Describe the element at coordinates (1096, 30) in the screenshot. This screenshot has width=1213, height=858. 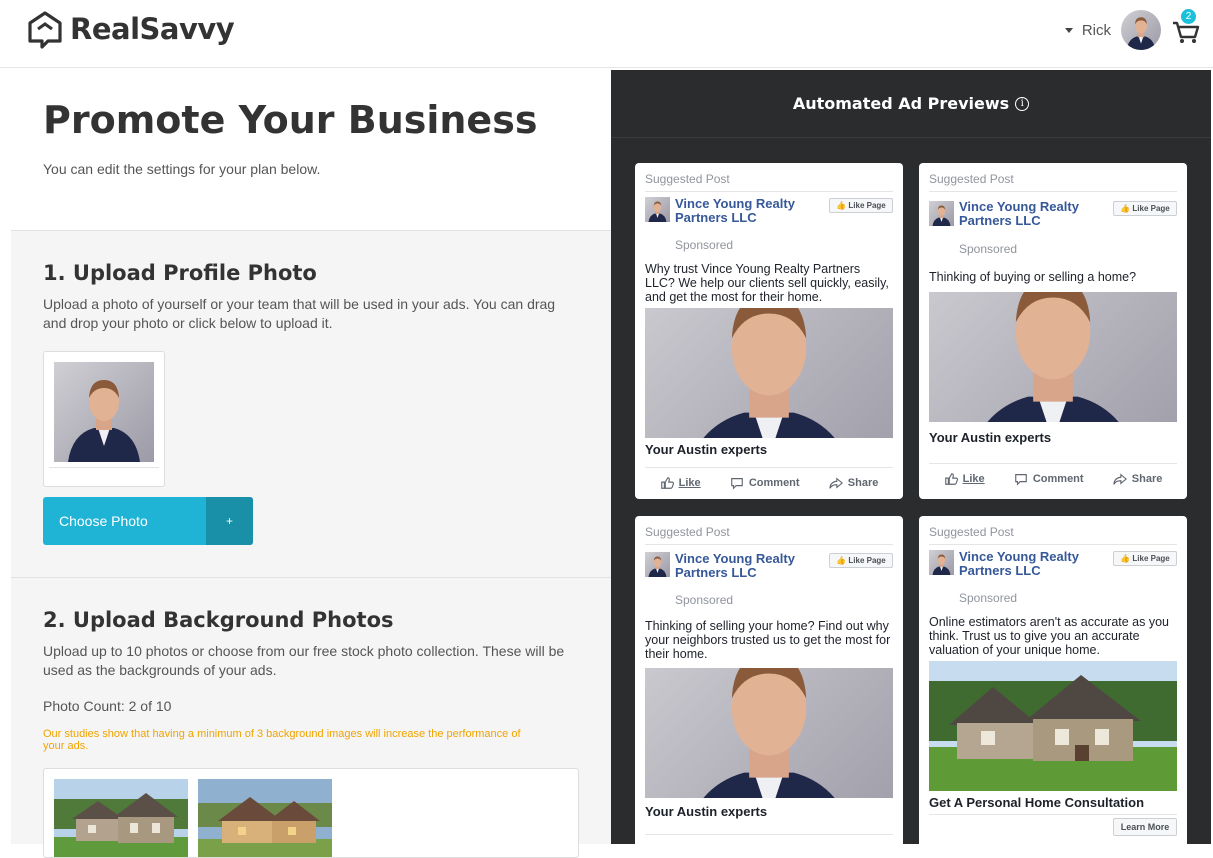
I see `user-name: Rick` at that location.